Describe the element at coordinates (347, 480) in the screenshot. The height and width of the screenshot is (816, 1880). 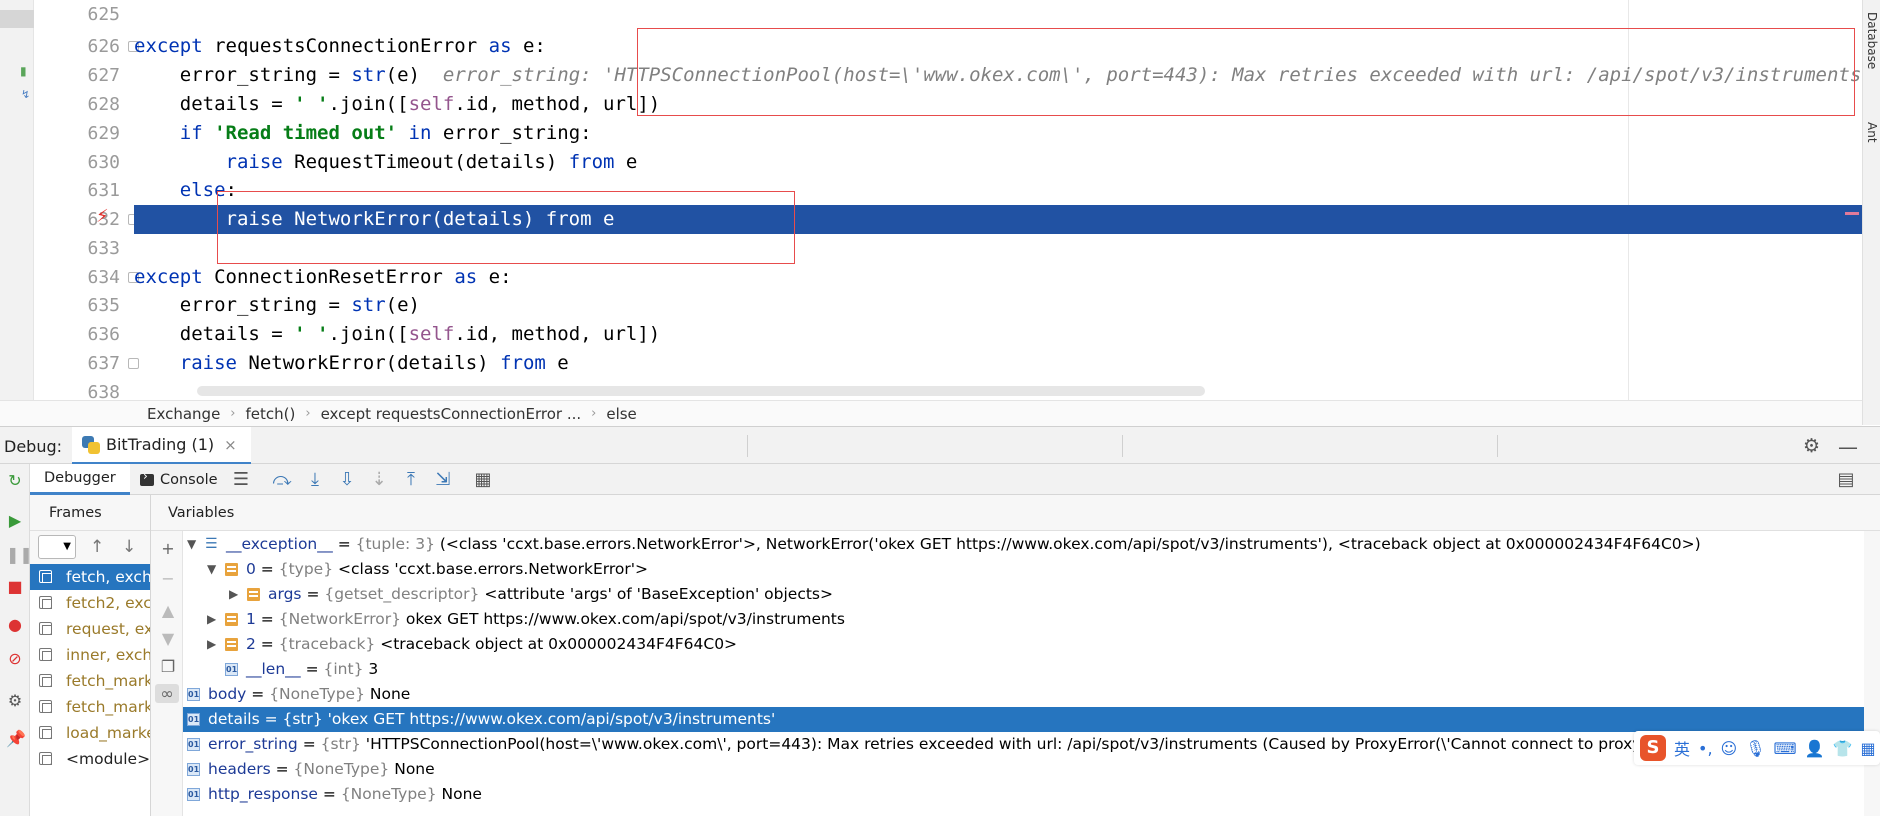
I see `step-into-my-code-icon: ⇩` at that location.